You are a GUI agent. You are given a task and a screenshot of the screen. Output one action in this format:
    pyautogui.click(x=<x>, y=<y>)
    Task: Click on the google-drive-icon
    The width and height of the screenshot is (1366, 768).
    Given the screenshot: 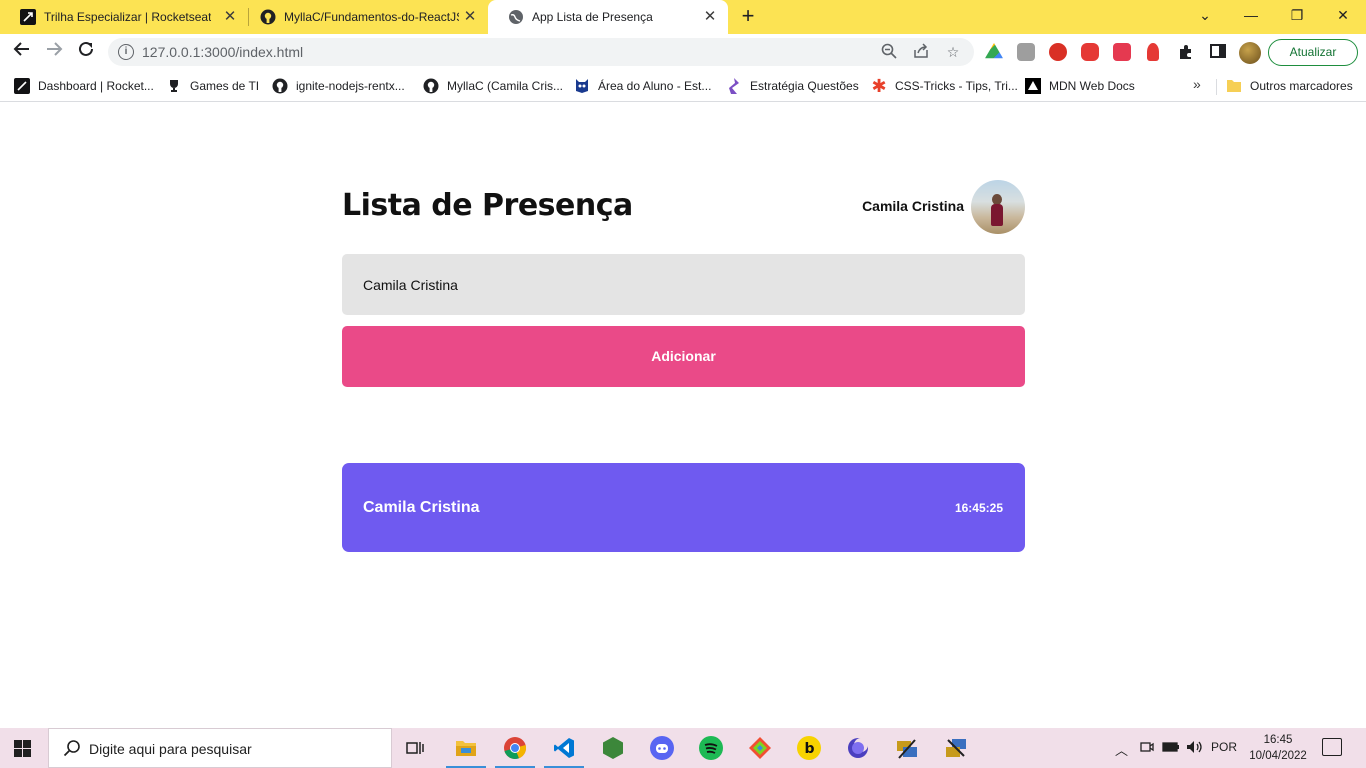 What is the action you would take?
    pyautogui.click(x=994, y=51)
    